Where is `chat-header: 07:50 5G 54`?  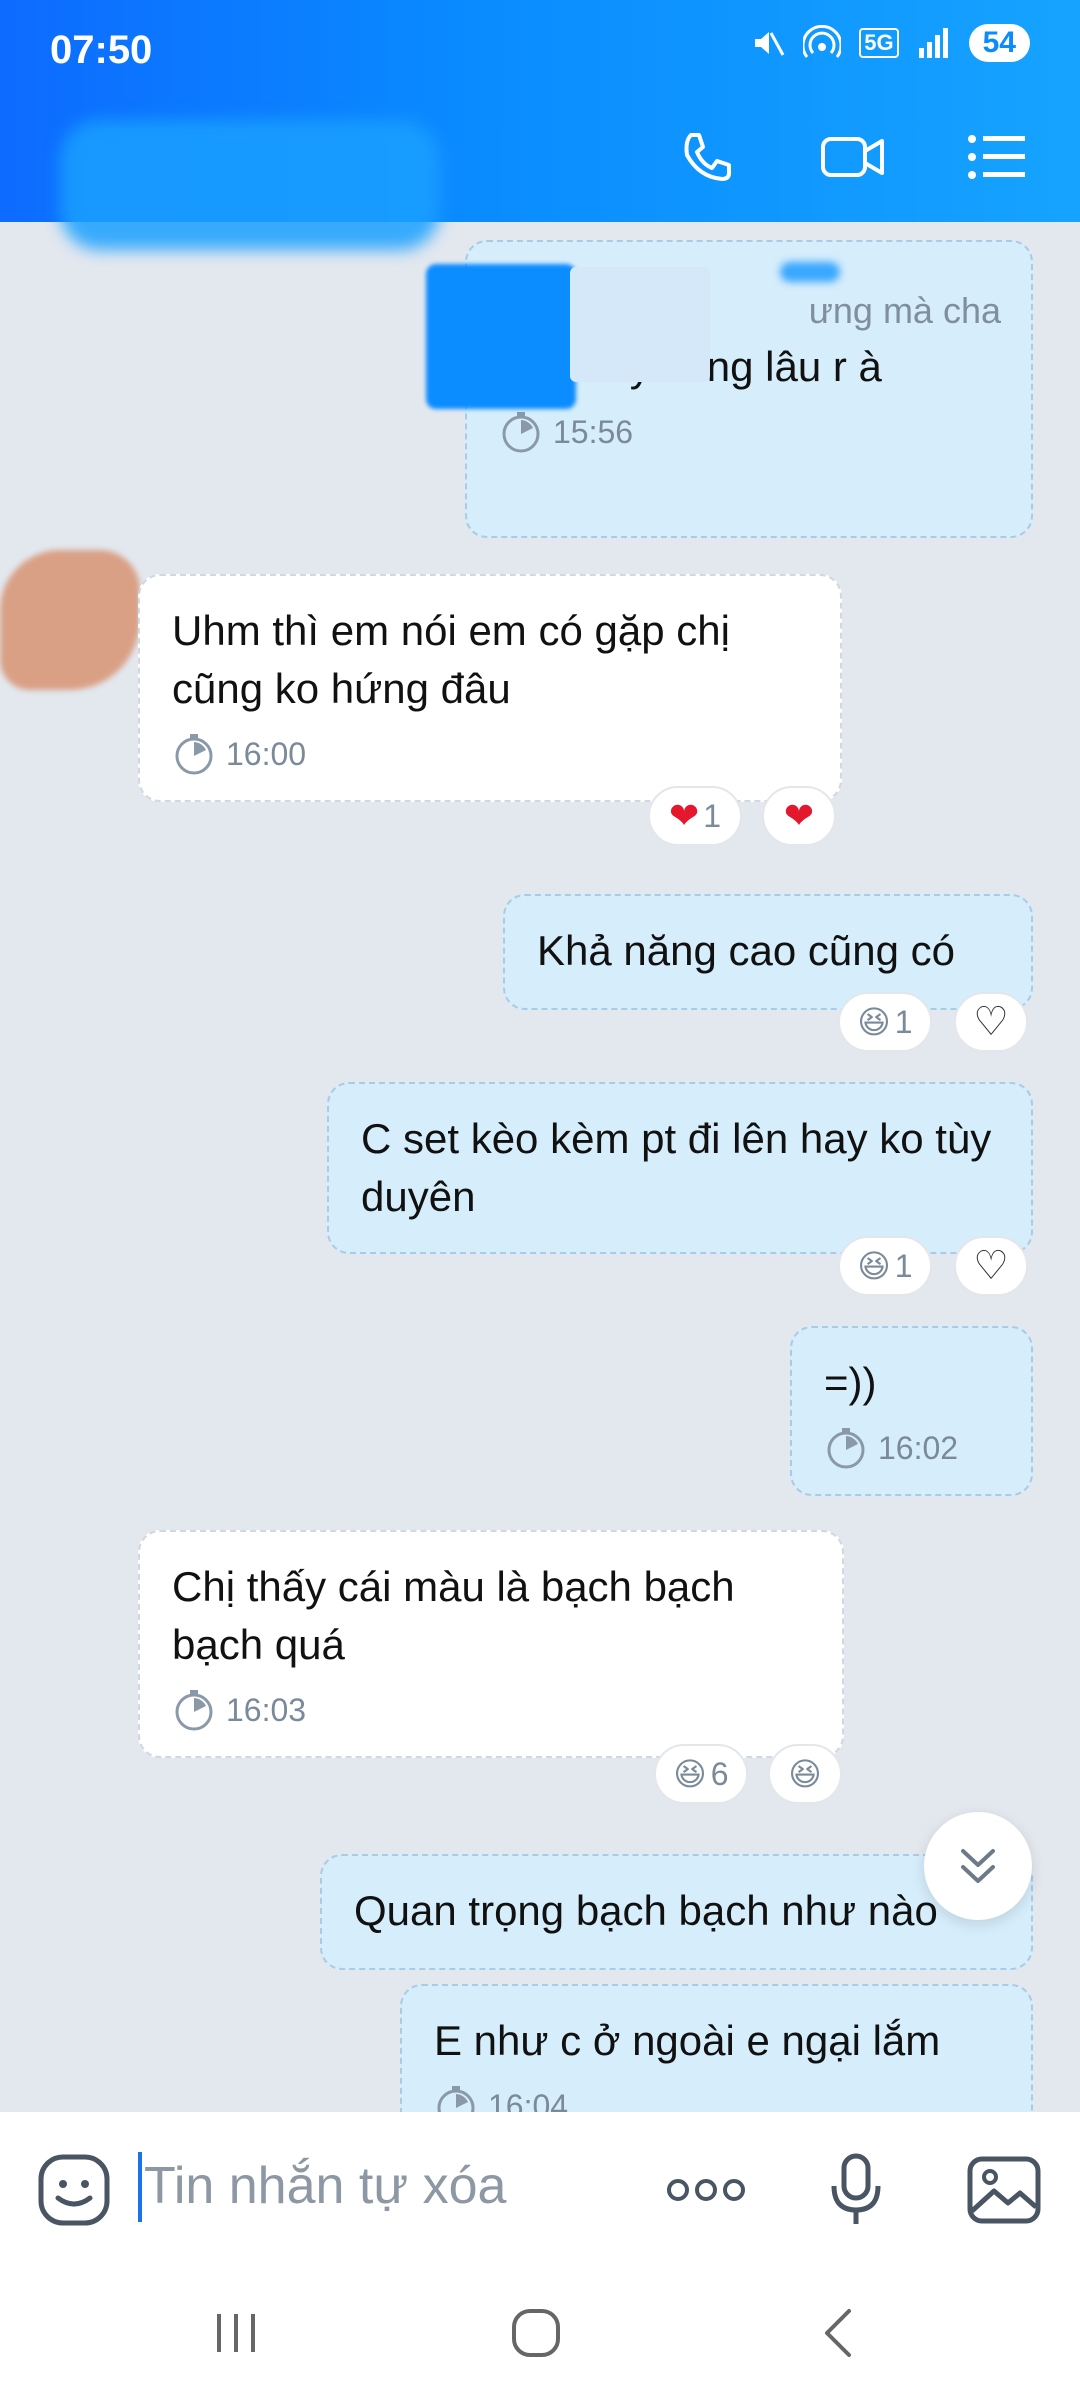
chat-header: 07:50 5G 54 is located at coordinates (540, 125).